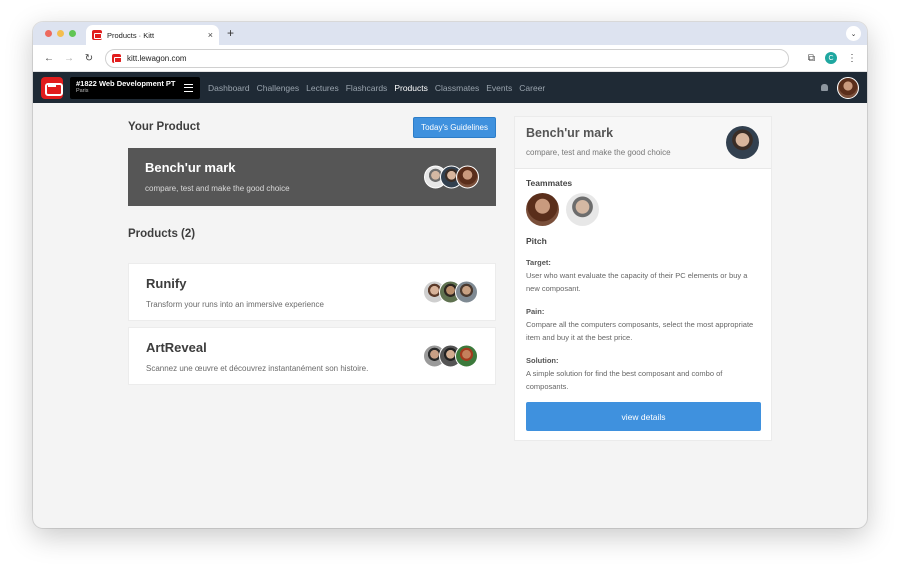  I want to click on tab-search-icon: ⌄, so click(853, 33).